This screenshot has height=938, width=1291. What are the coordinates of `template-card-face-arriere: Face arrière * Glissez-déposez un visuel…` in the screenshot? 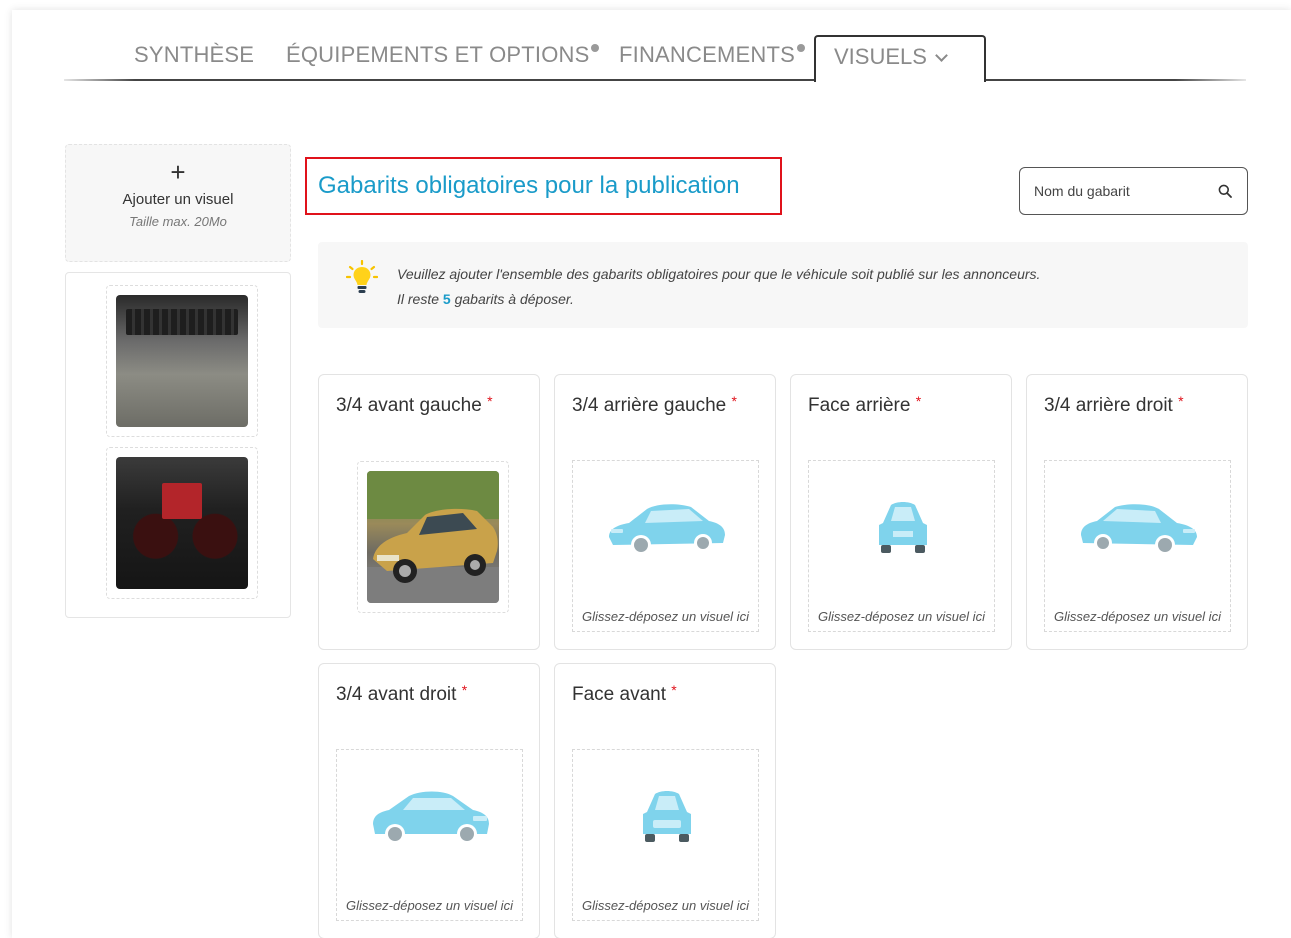 It's located at (901, 512).